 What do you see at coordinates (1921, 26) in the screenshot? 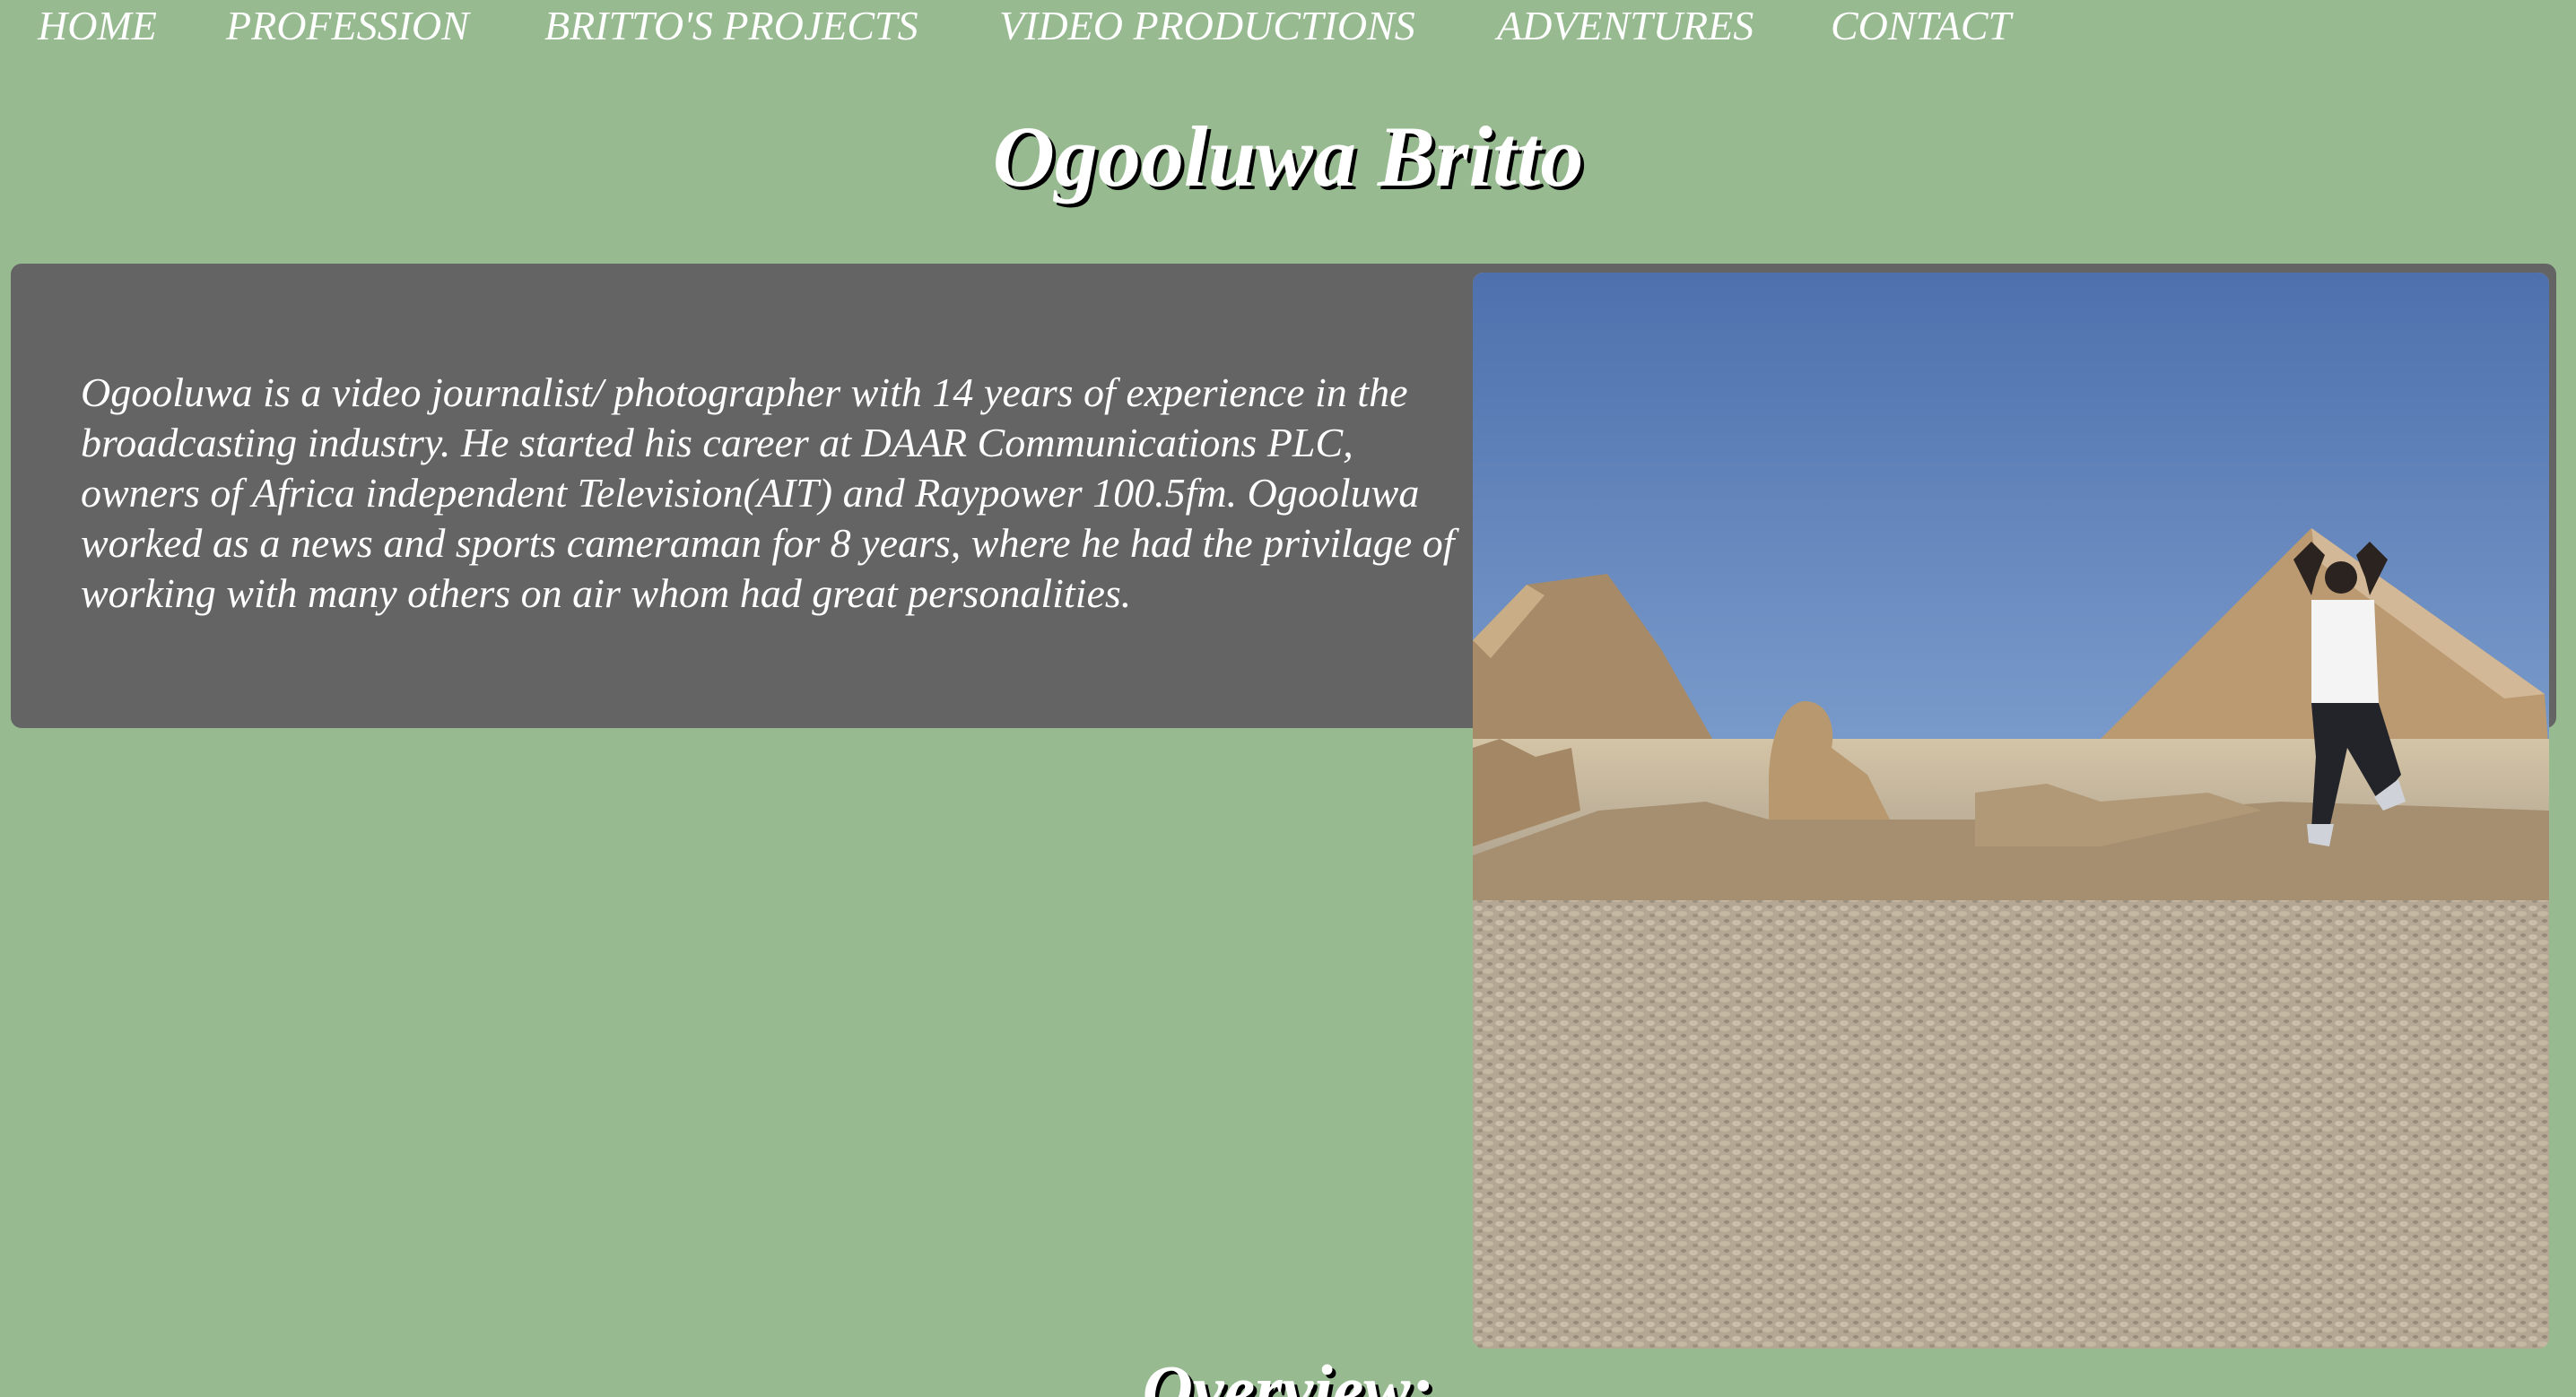
I see `nav-contact-link: CONTACT` at bounding box center [1921, 26].